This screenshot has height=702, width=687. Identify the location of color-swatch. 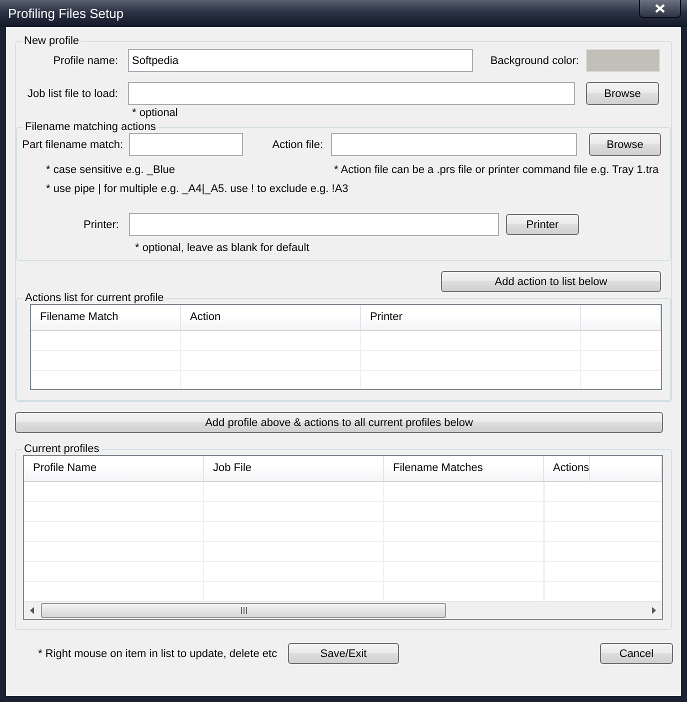
(623, 60).